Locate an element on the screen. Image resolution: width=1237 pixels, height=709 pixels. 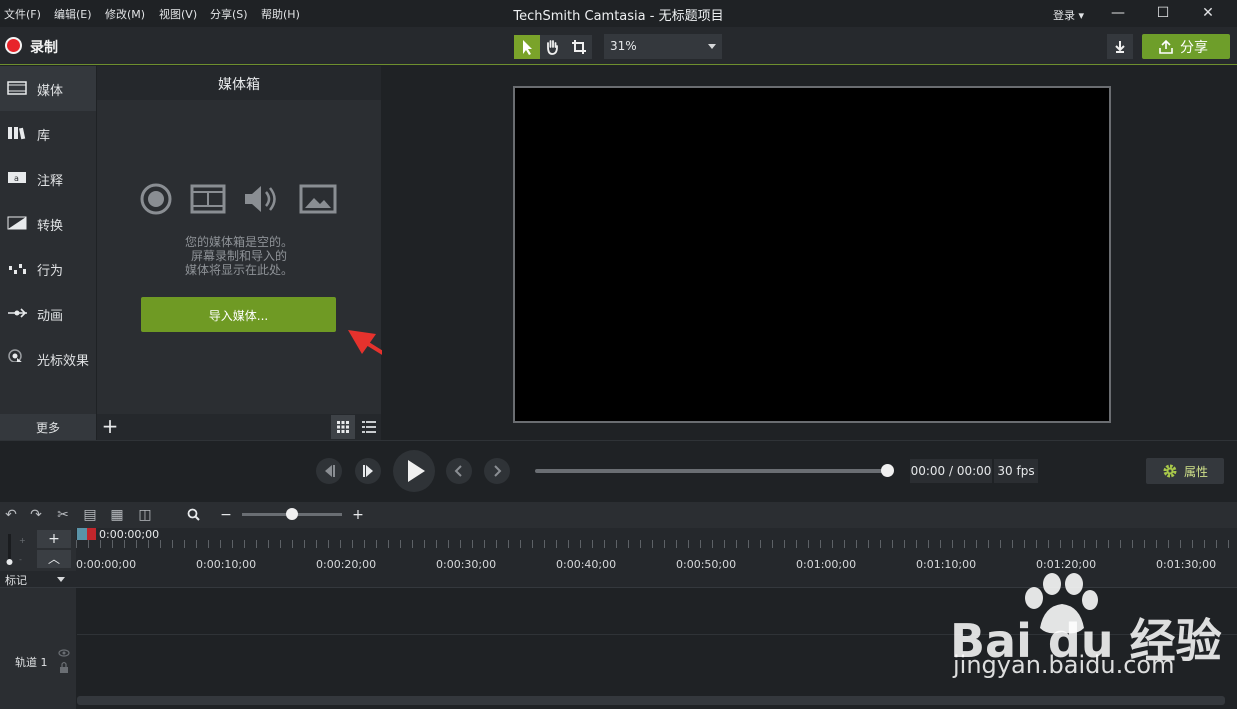
animation-icon is located at coordinates (17, 313).